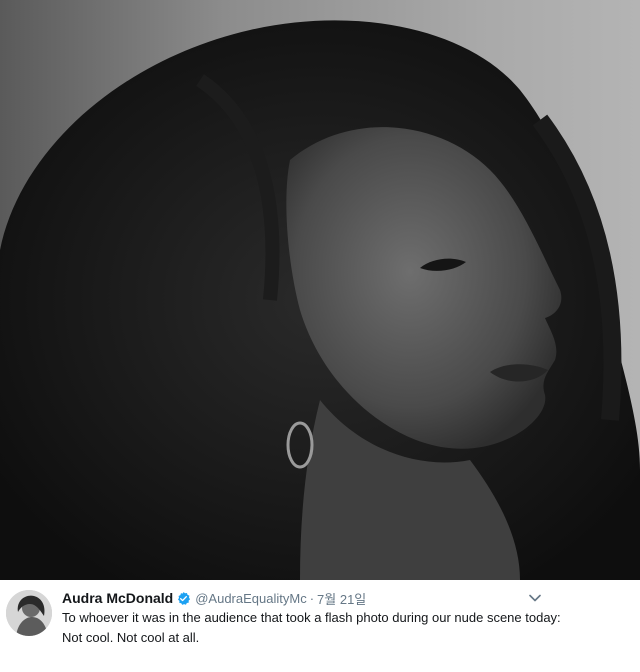  What do you see at coordinates (341, 598) in the screenshot?
I see `tweet-date: 7월 21일` at bounding box center [341, 598].